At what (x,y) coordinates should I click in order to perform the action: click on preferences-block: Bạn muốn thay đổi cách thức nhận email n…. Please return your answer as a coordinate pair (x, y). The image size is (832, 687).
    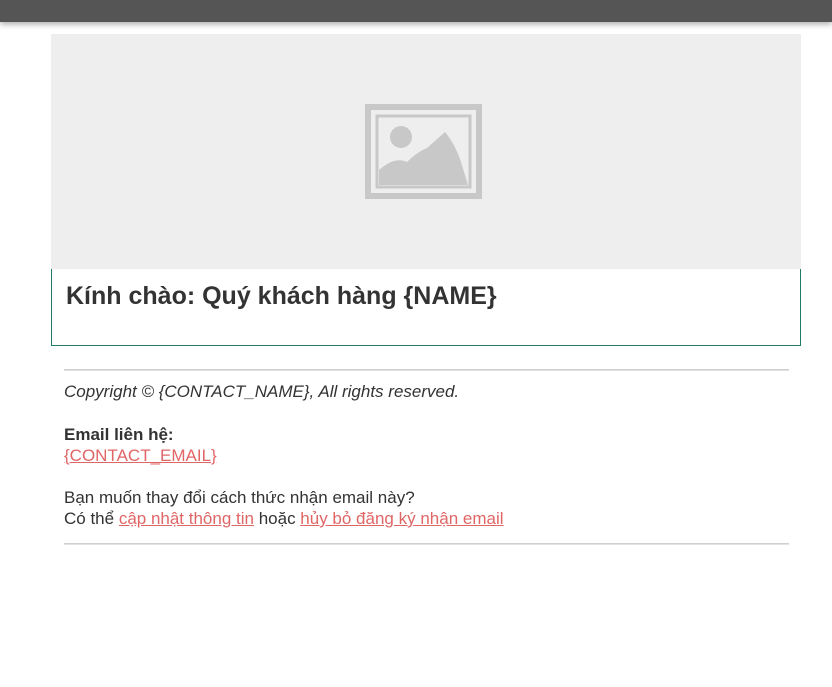
    Looking at the image, I should click on (426, 508).